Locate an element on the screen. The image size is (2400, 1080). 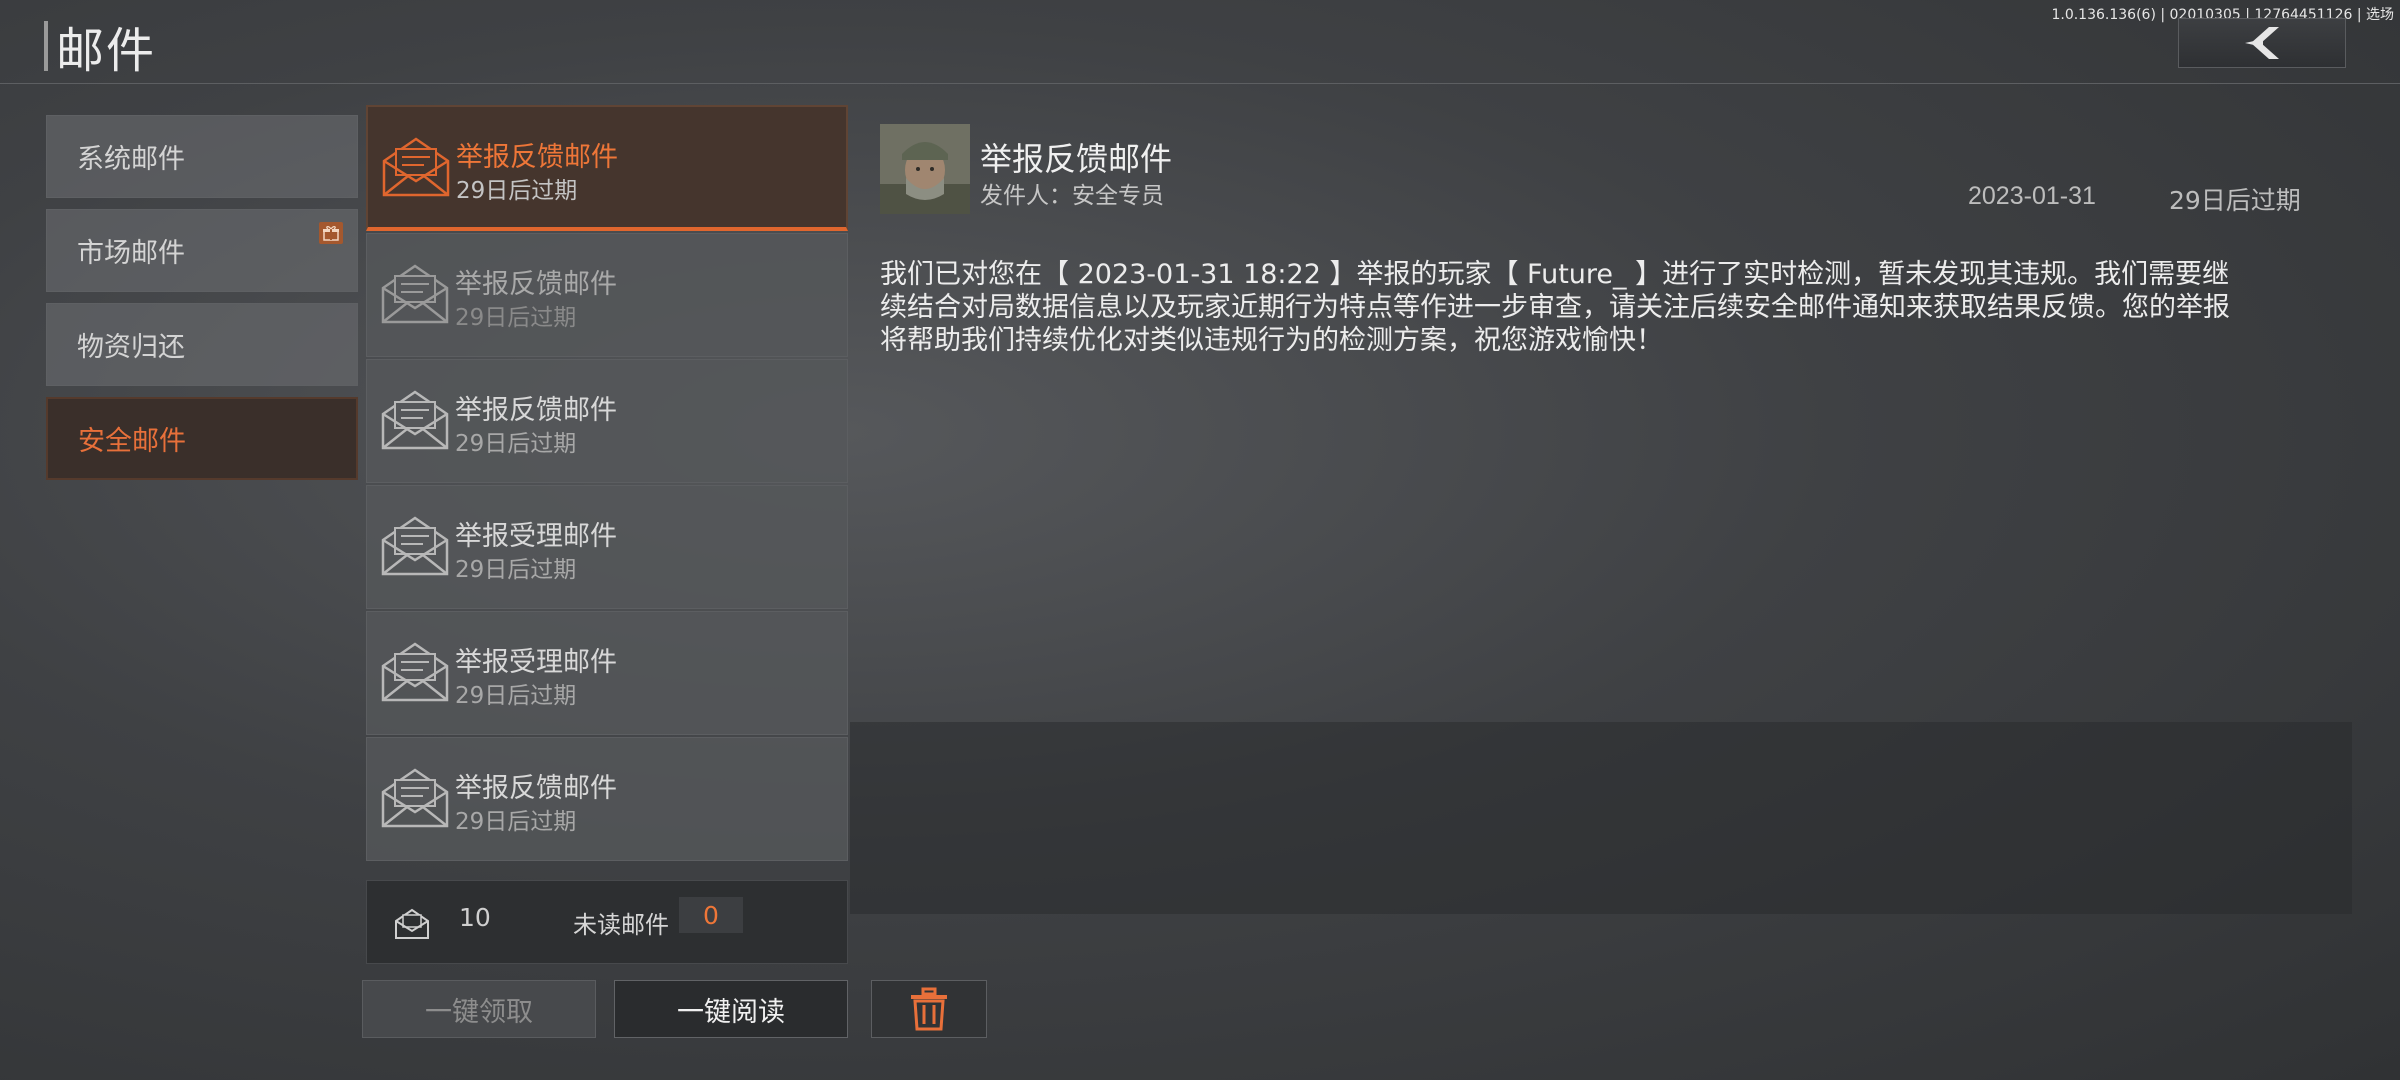
chevron-left-icon is located at coordinates (2262, 43).